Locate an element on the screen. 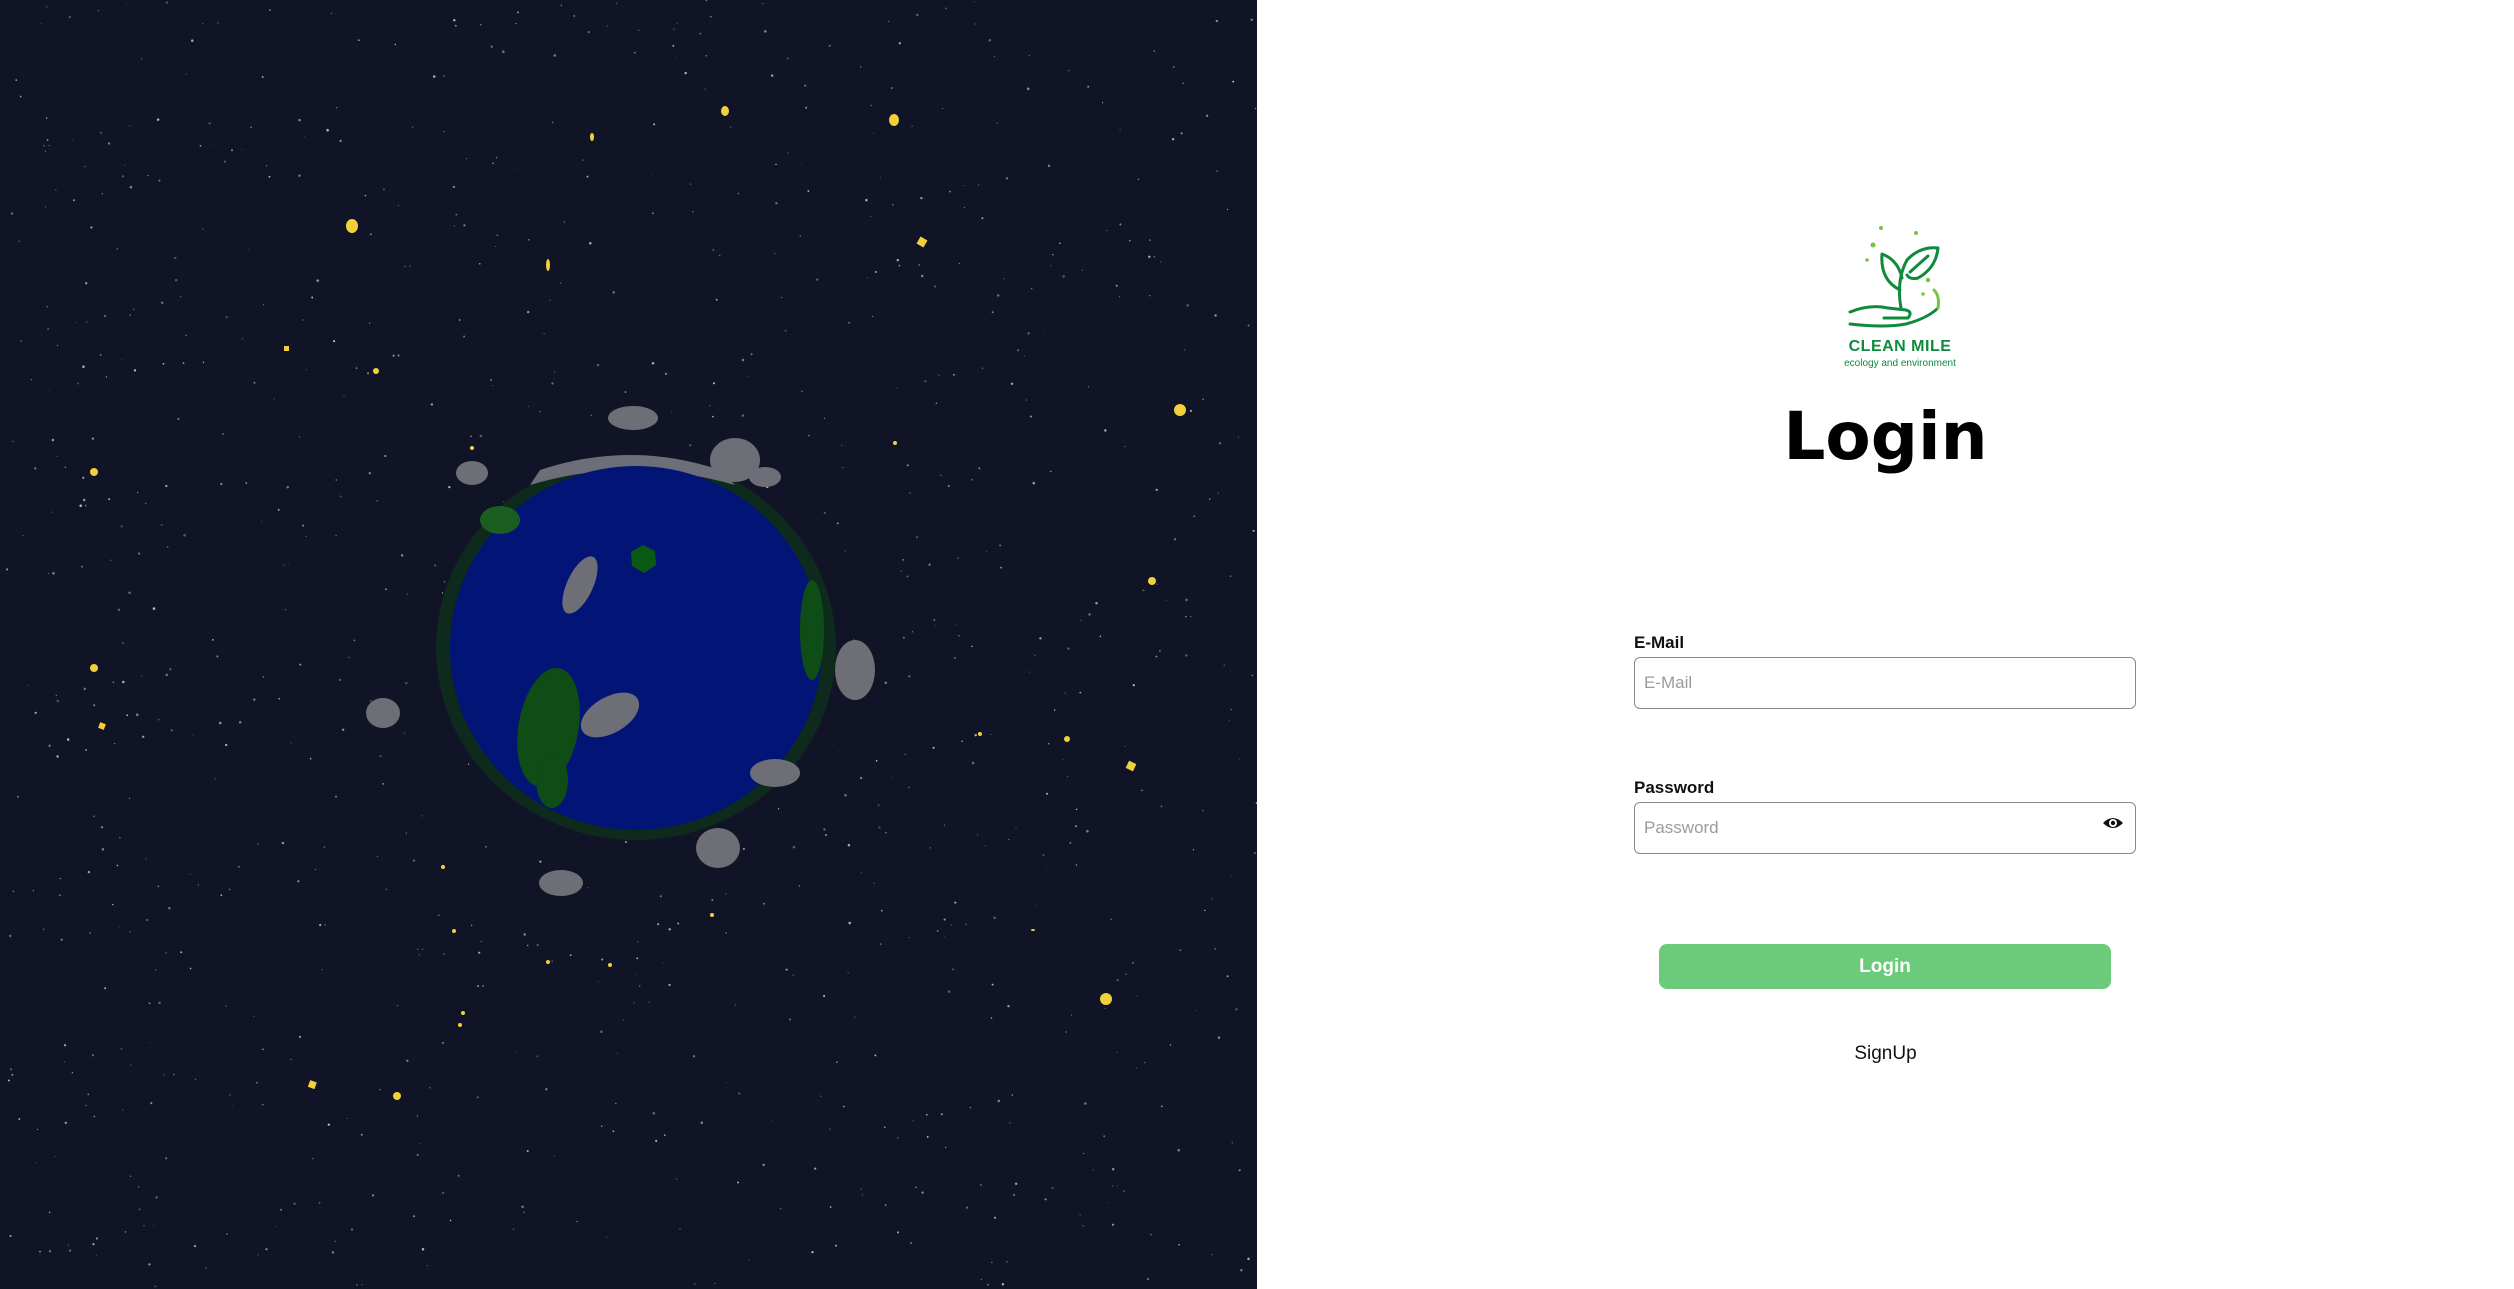 The image size is (2514, 1289). signup-link: SignUp is located at coordinates (1885, 1054).